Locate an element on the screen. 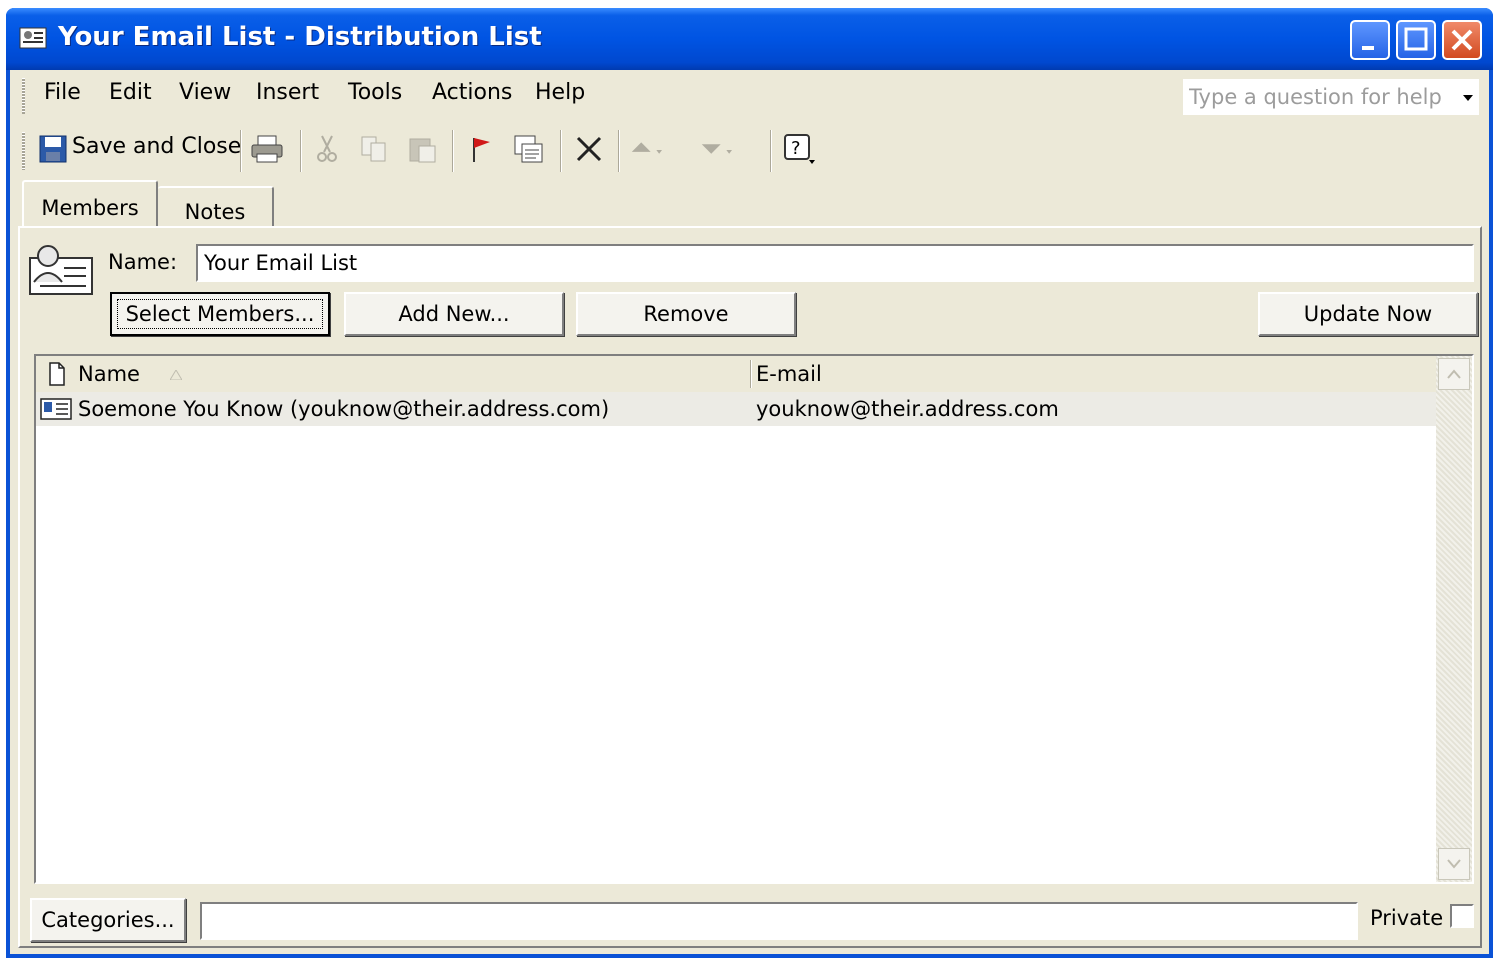 The height and width of the screenshot is (961, 1495). previous-item-icon is located at coordinates (646, 148).